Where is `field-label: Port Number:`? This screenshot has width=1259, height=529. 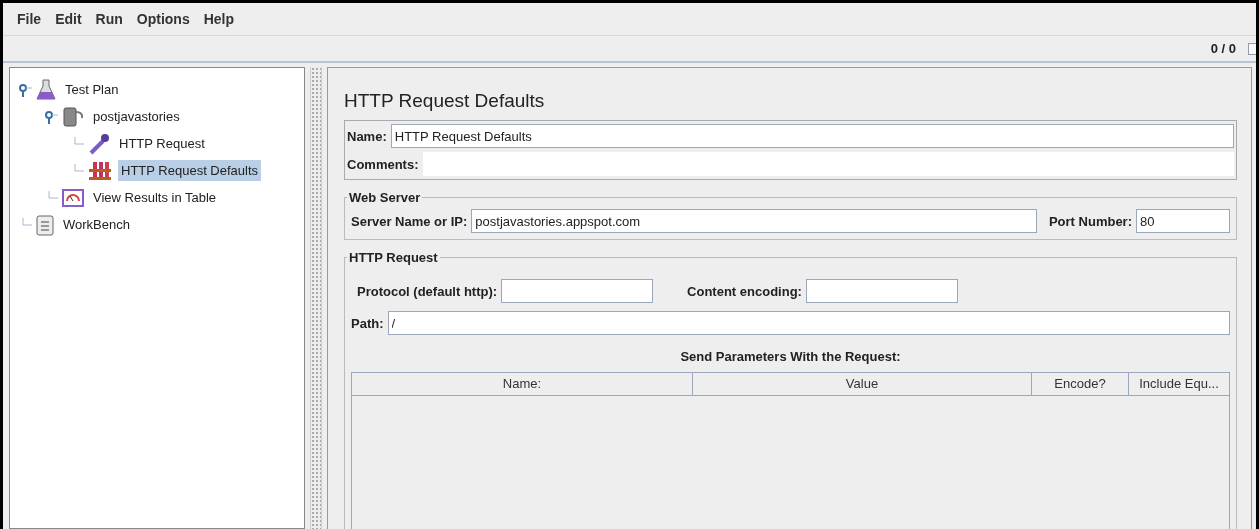
field-label: Port Number: is located at coordinates (1090, 221).